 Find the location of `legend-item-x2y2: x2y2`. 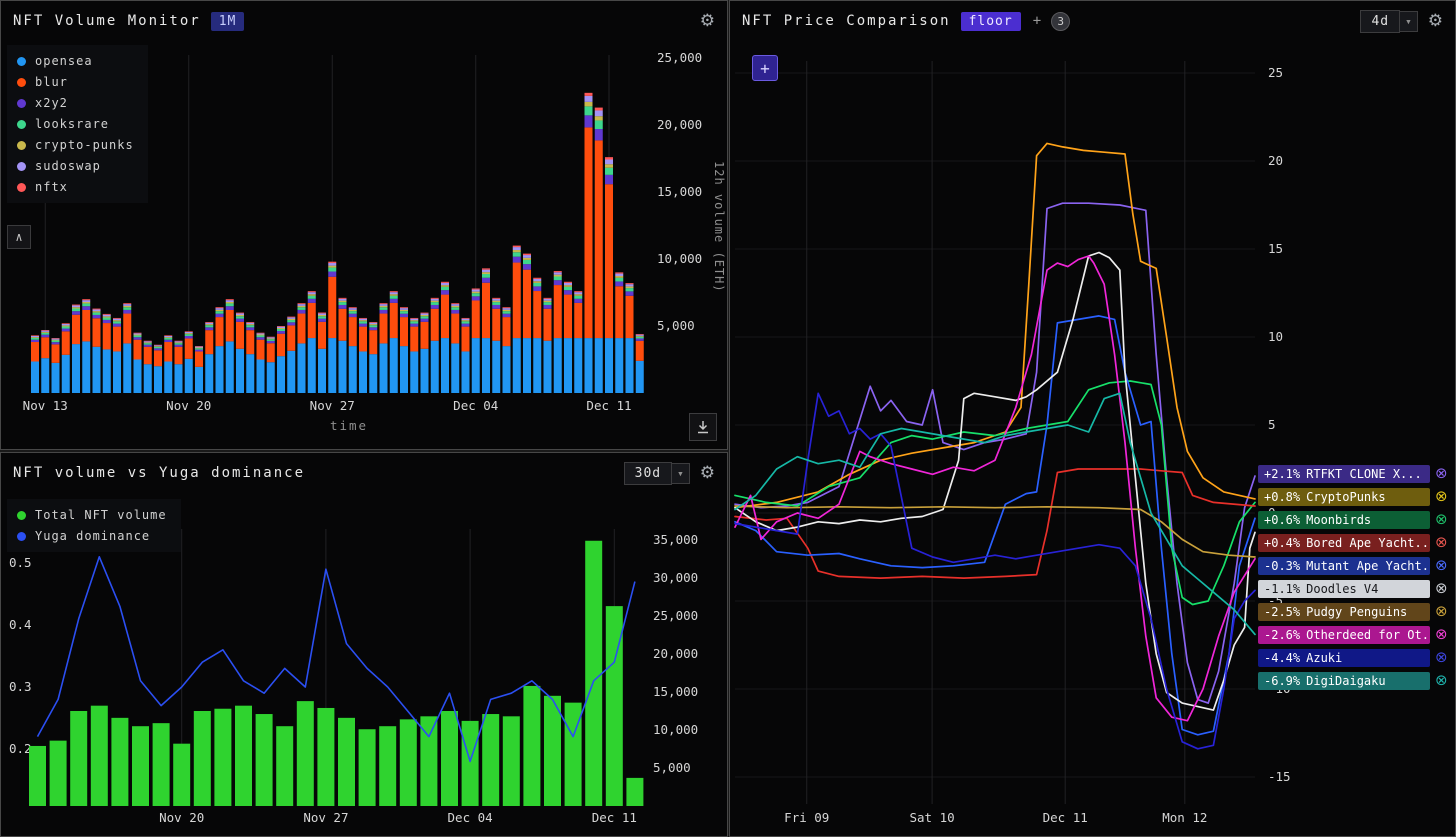

legend-item-x2y2: x2y2 is located at coordinates (75, 103).